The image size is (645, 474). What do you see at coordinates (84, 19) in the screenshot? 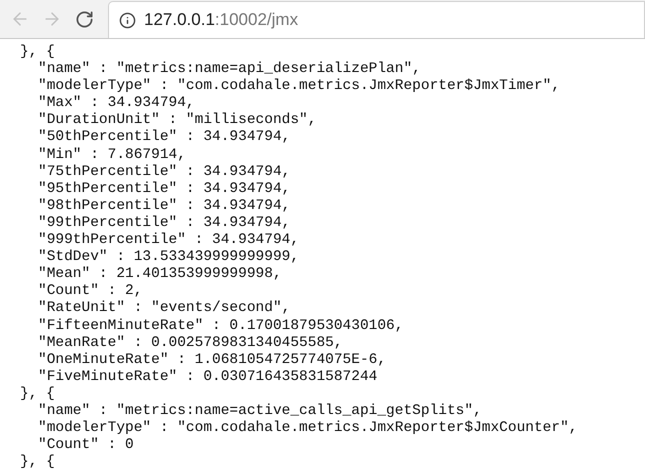
I see `reload-icon` at bounding box center [84, 19].